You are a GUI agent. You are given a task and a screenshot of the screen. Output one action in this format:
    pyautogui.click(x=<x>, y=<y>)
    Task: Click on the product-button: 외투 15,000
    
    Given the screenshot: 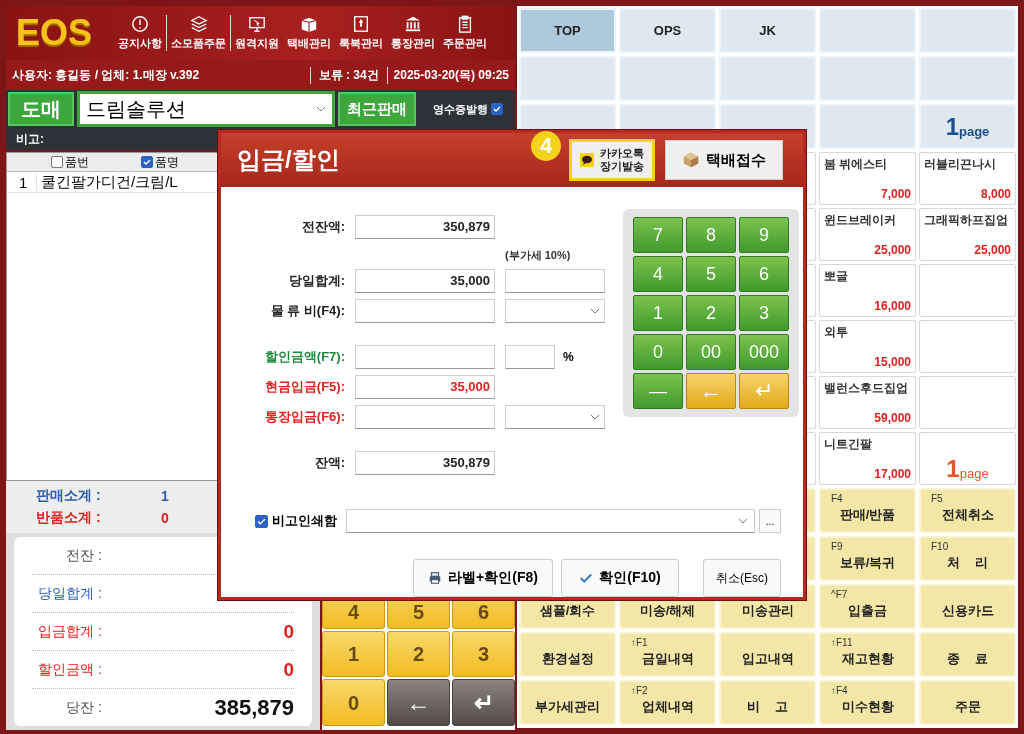 What is the action you would take?
    pyautogui.click(x=867, y=346)
    